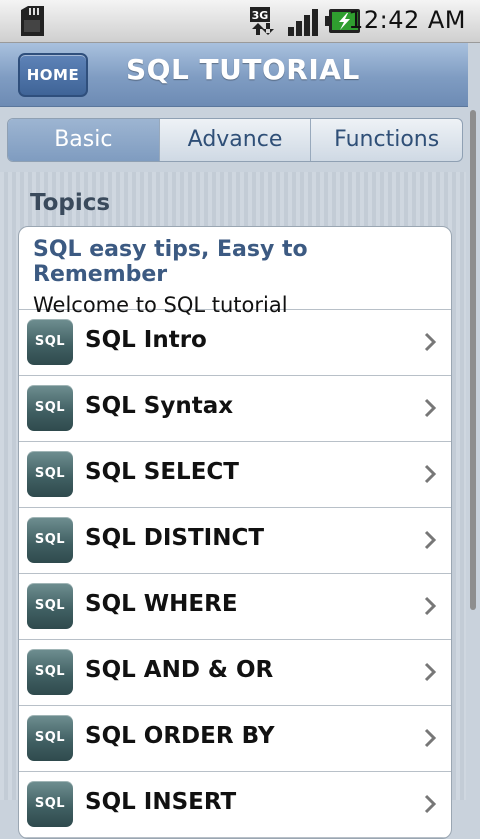 The width and height of the screenshot is (480, 839). I want to click on home-button: HOME, so click(53, 75).